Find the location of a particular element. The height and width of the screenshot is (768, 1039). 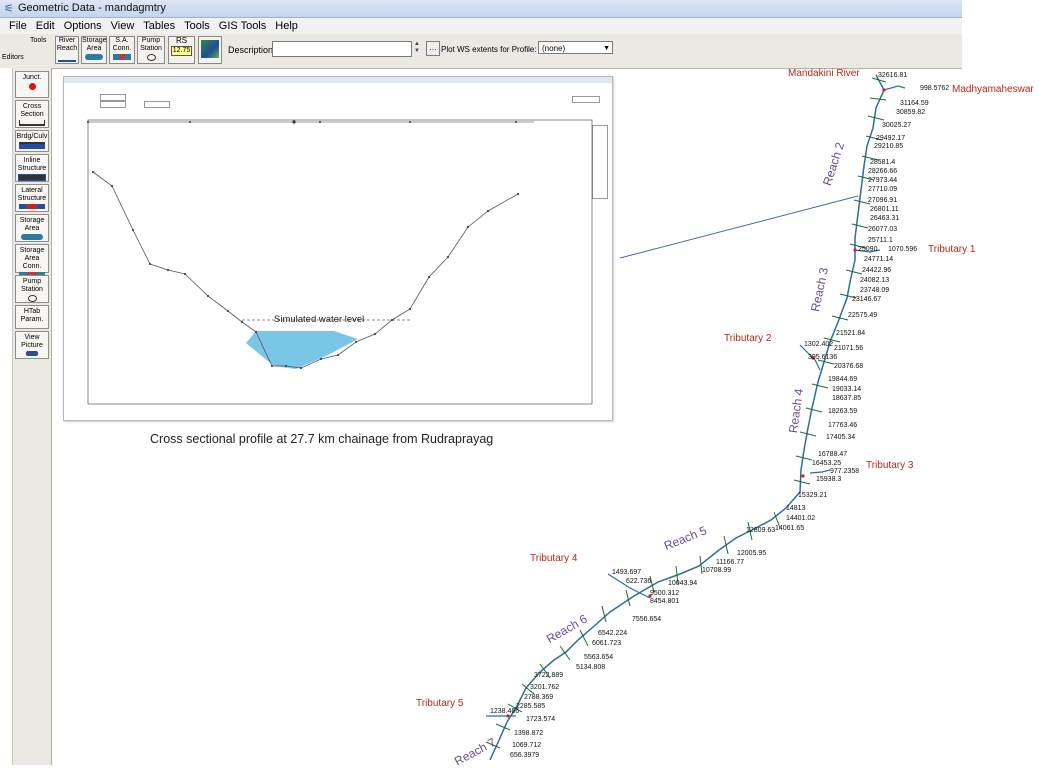

menu-gis-tools: GIS Tools is located at coordinates (243, 26).